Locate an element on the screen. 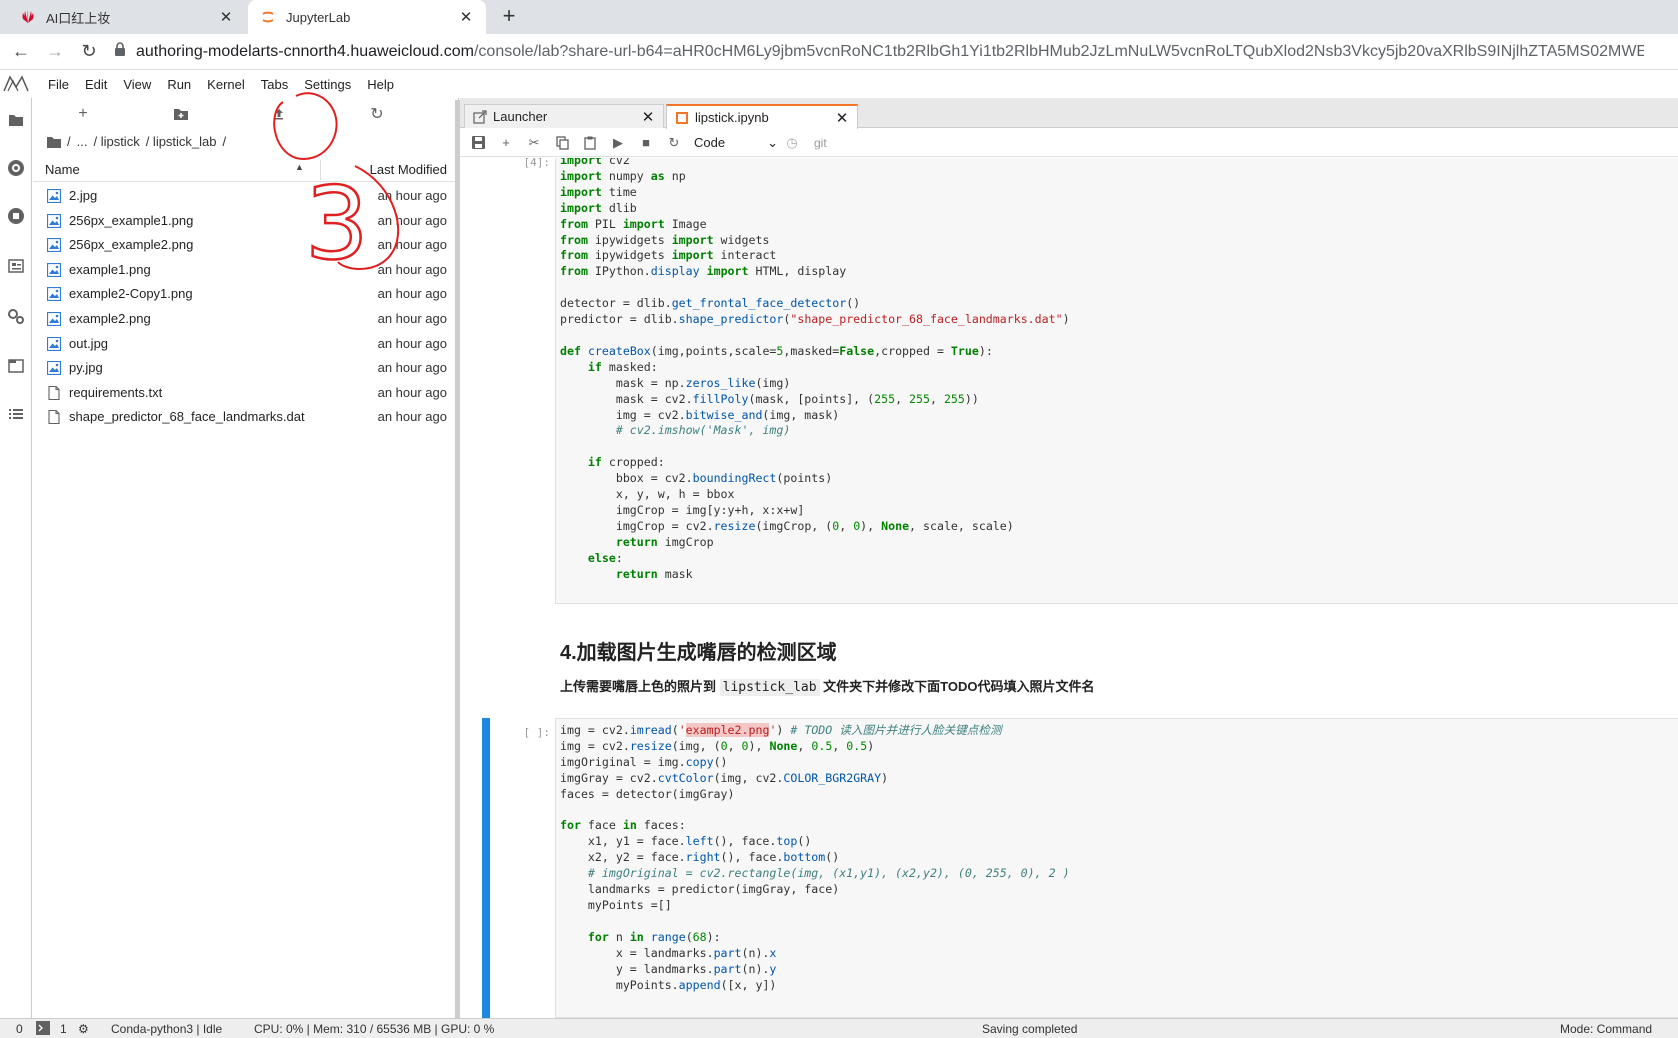  tabs-icon is located at coordinates (16, 366).